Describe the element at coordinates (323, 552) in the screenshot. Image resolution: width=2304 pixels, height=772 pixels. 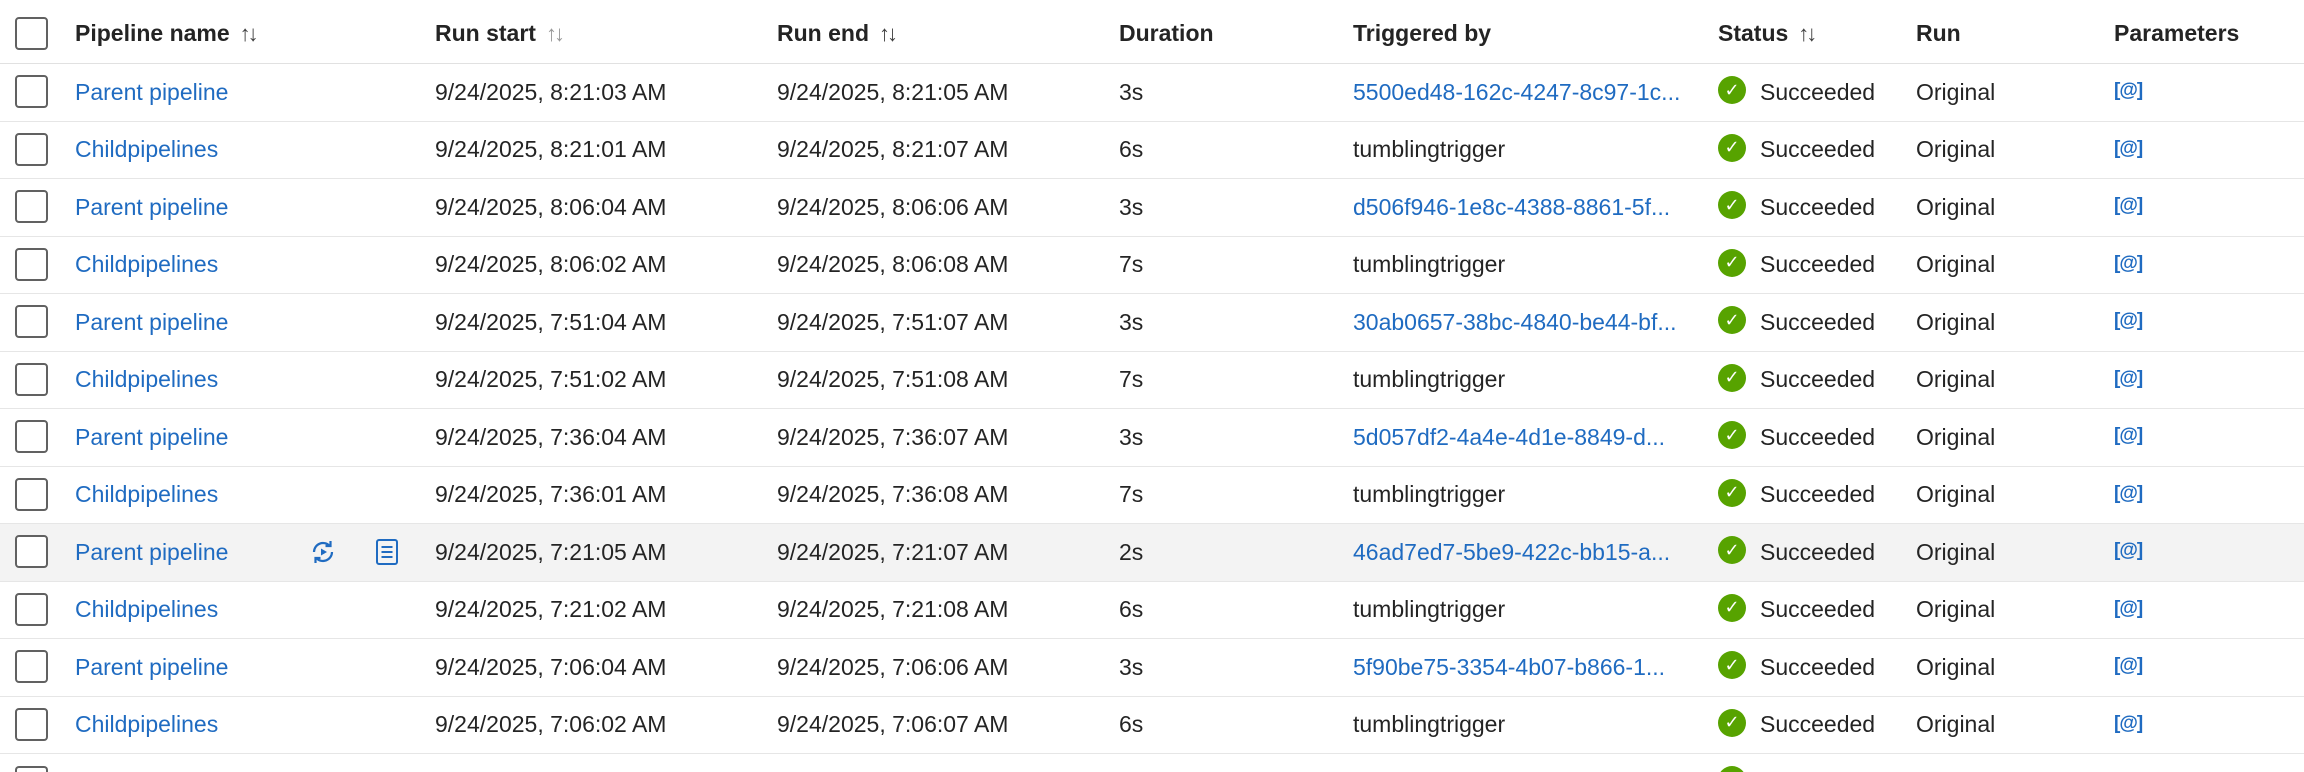
I see `rerun-icon` at that location.